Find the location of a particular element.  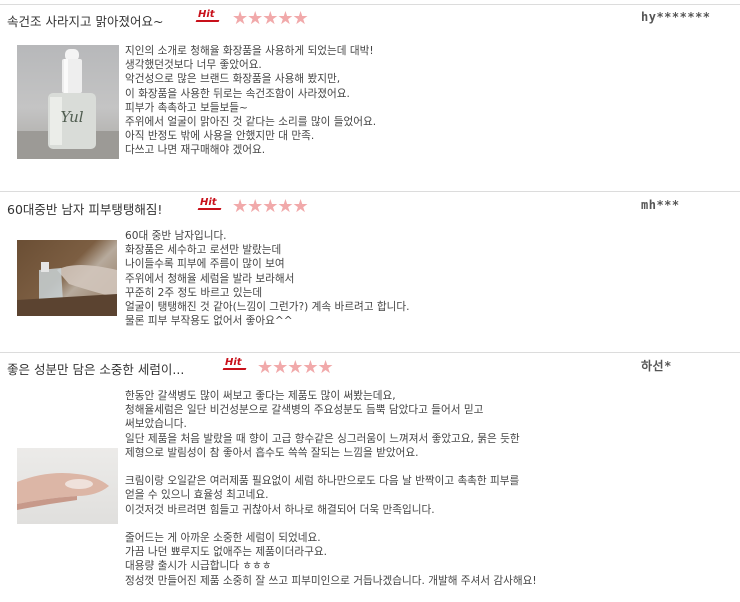

reviewer-id: hy******* is located at coordinates (676, 17).